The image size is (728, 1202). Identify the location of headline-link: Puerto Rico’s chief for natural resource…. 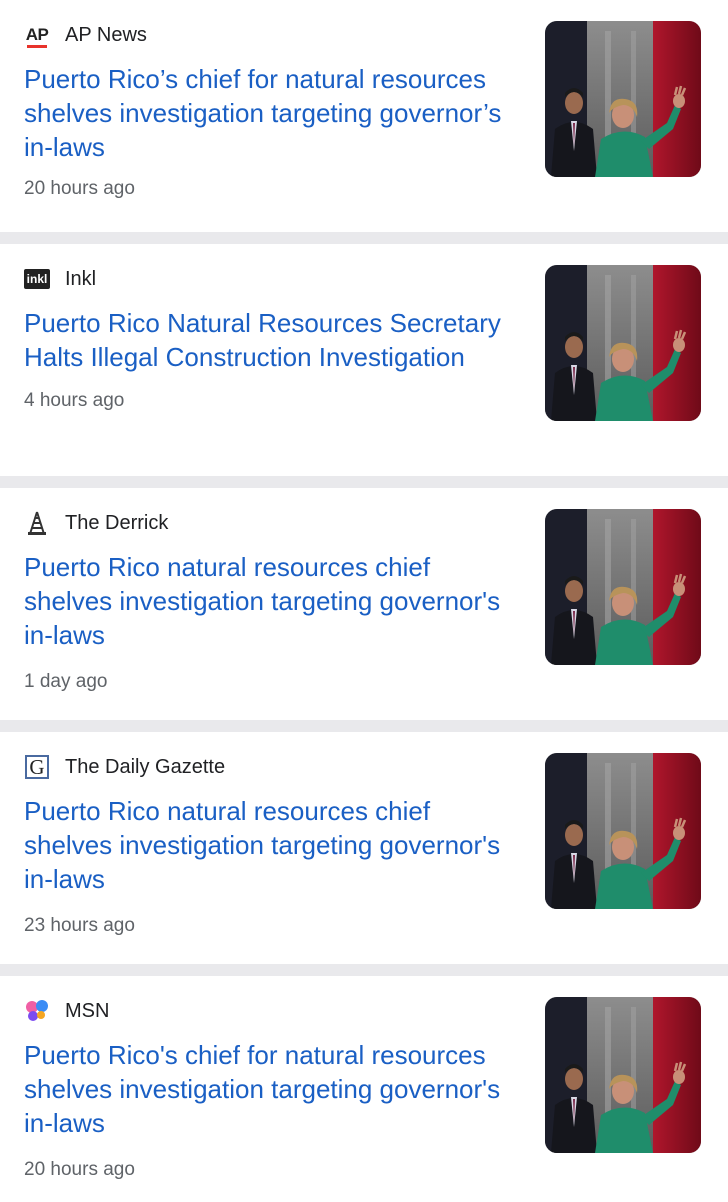
(274, 113).